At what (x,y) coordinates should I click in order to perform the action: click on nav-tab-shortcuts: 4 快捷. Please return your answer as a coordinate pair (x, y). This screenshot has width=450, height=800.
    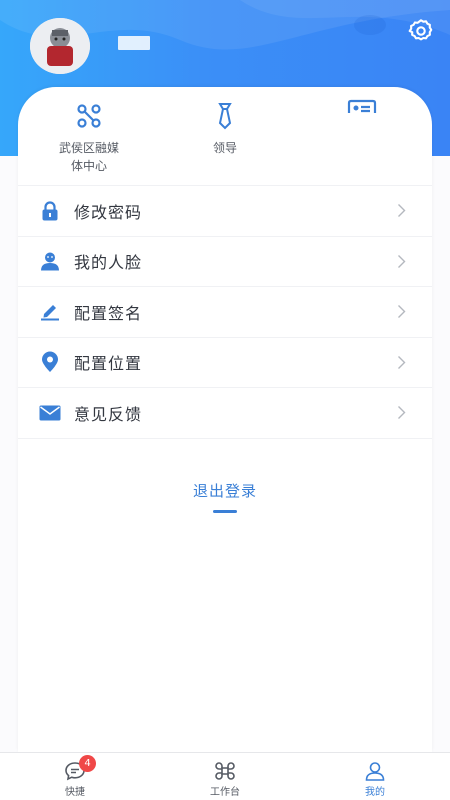
    Looking at the image, I should click on (75, 776).